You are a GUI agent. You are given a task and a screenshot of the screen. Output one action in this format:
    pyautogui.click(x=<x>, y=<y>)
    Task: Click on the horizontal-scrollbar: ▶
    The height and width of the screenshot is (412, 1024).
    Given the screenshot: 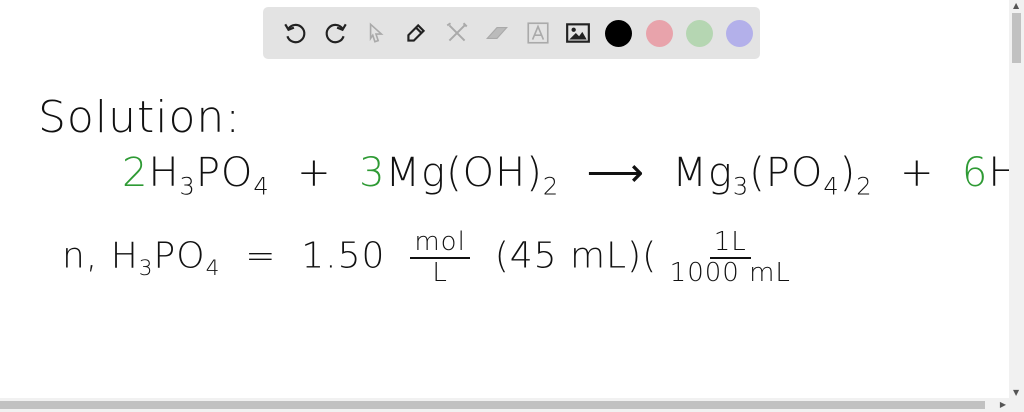 What is the action you would take?
    pyautogui.click(x=512, y=405)
    